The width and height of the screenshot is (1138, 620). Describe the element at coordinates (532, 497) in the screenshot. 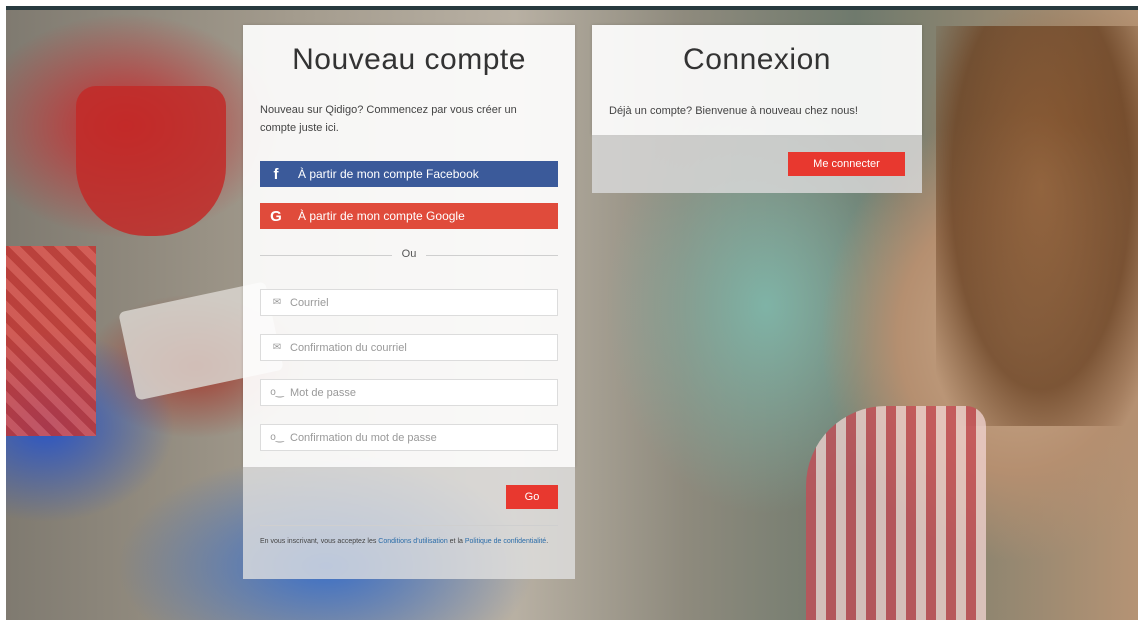

I see `go-button: Go` at that location.